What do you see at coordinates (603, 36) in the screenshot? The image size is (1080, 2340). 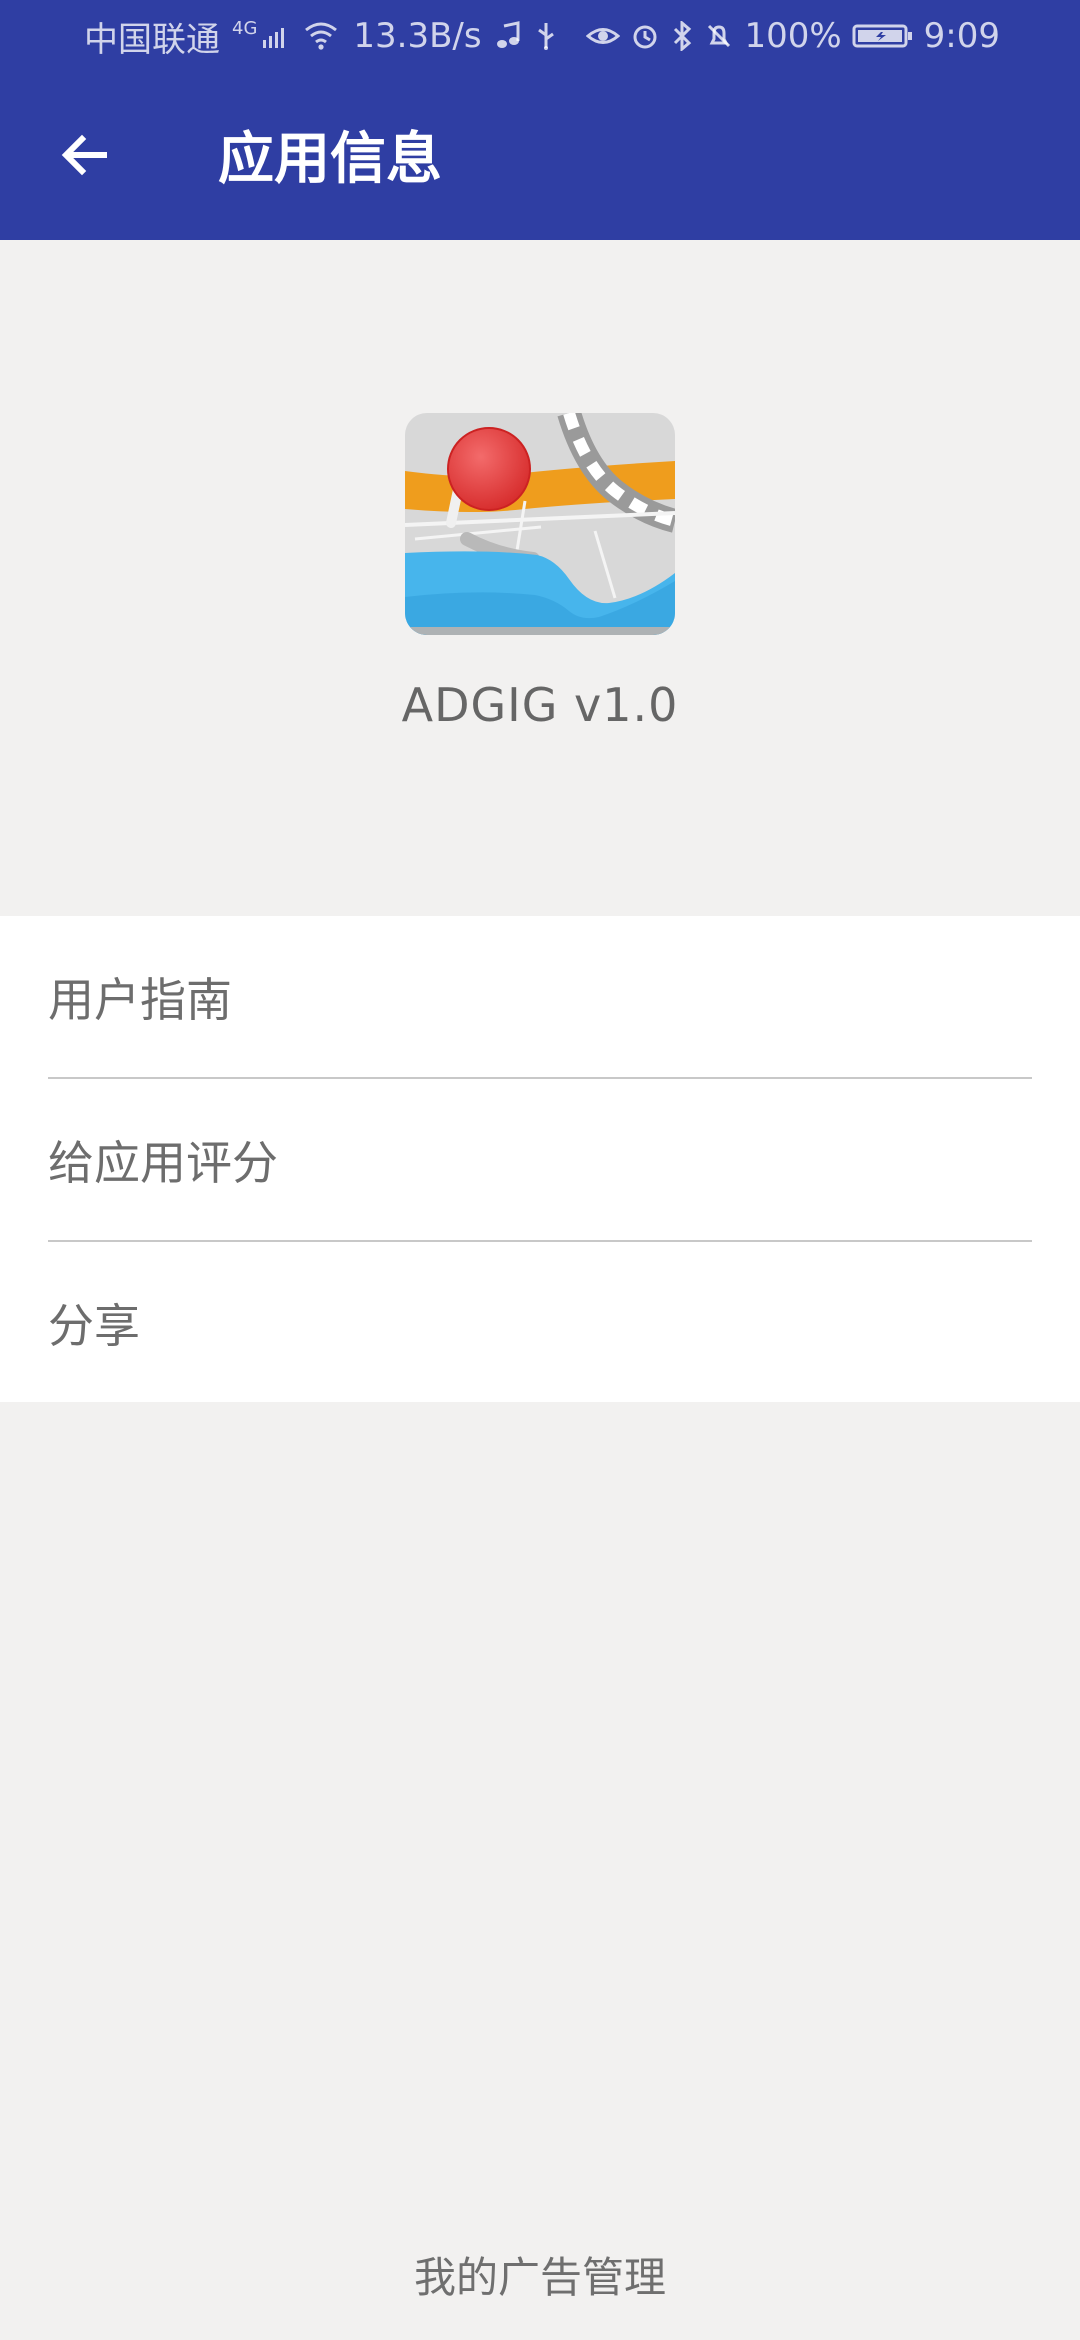 I see `eye-icon` at bounding box center [603, 36].